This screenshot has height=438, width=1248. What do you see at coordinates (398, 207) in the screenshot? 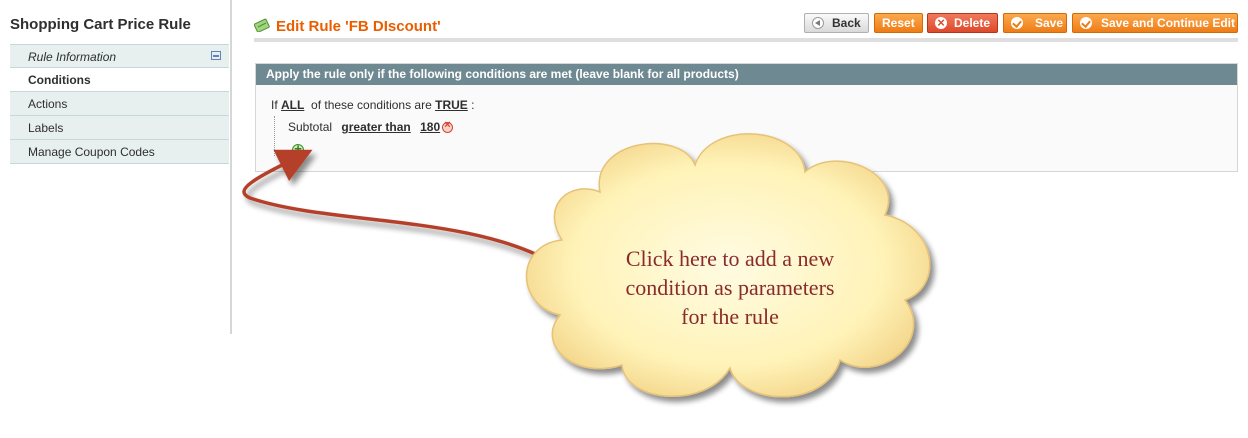
I see `callout-arrow` at bounding box center [398, 207].